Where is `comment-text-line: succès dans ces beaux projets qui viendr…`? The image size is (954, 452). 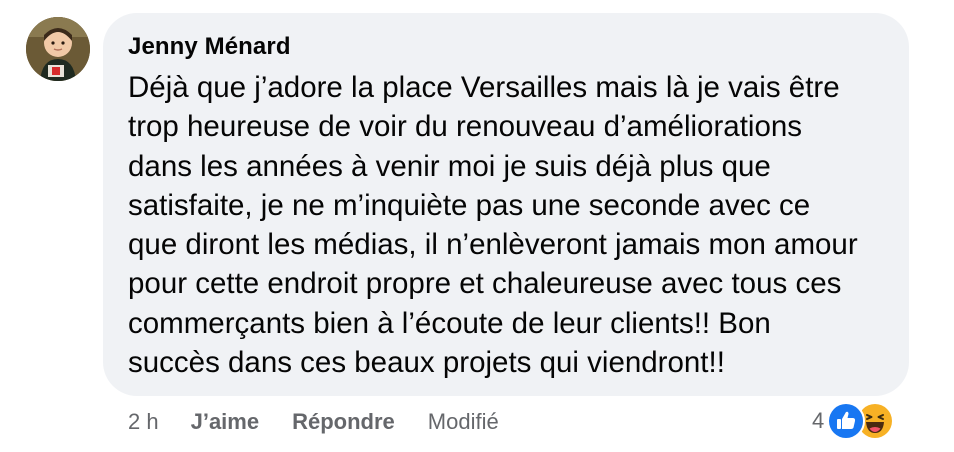
comment-text-line: succès dans ces beaux projets qui viendr… is located at coordinates (426, 363).